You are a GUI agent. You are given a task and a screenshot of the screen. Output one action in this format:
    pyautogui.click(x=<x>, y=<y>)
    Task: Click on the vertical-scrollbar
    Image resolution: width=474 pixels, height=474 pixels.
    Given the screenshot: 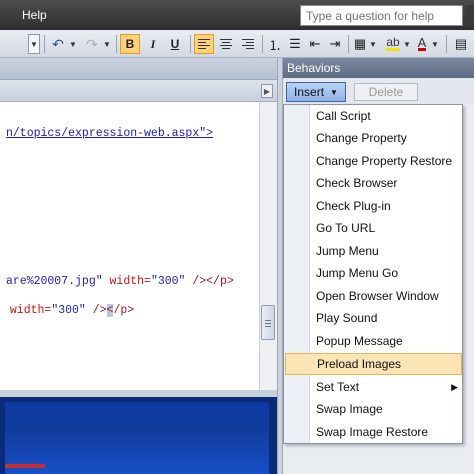 What is the action you would take?
    pyautogui.click(x=268, y=246)
    